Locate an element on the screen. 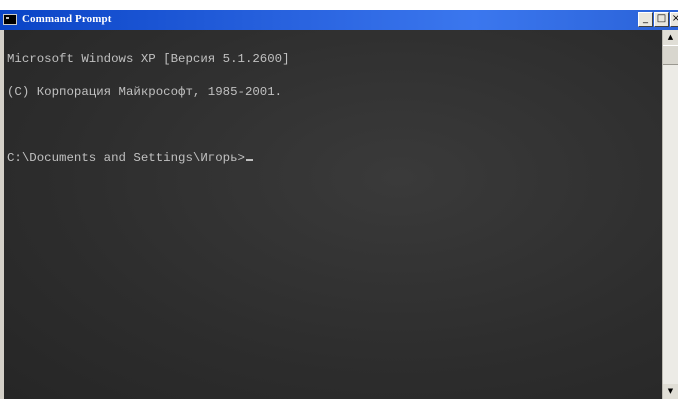 The image size is (678, 399). scroll-thumb is located at coordinates (670, 55).